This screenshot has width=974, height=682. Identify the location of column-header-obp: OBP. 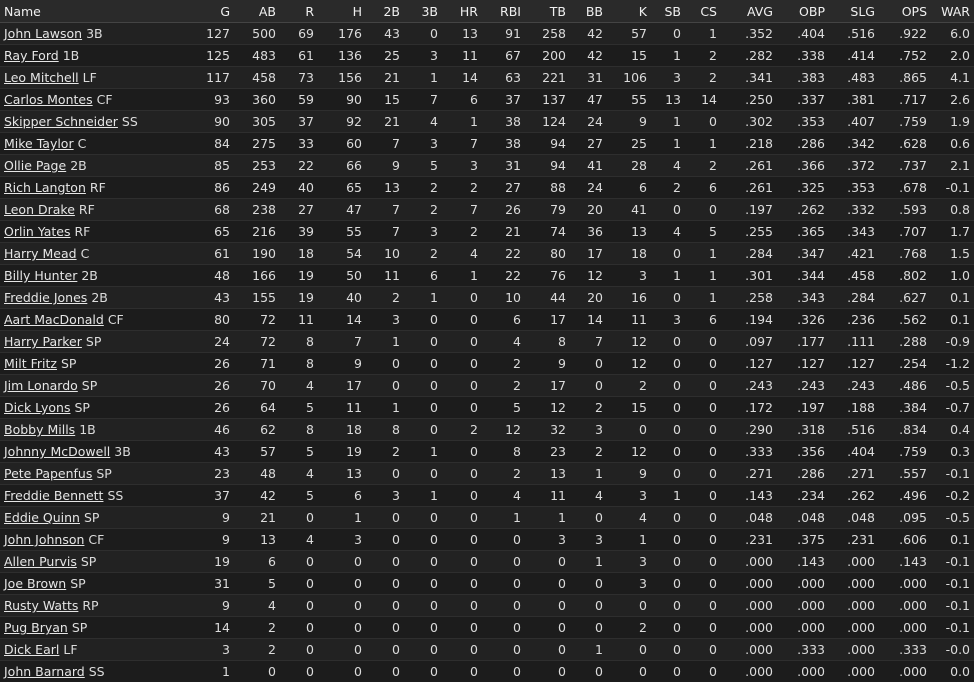
(803, 11).